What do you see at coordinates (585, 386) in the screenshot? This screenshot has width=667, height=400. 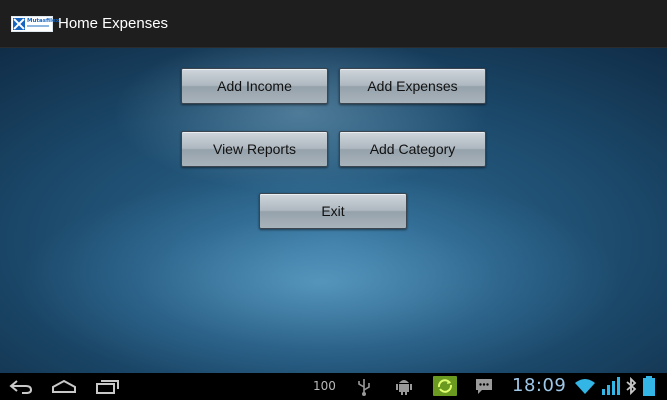 I see `wifi-icon` at bounding box center [585, 386].